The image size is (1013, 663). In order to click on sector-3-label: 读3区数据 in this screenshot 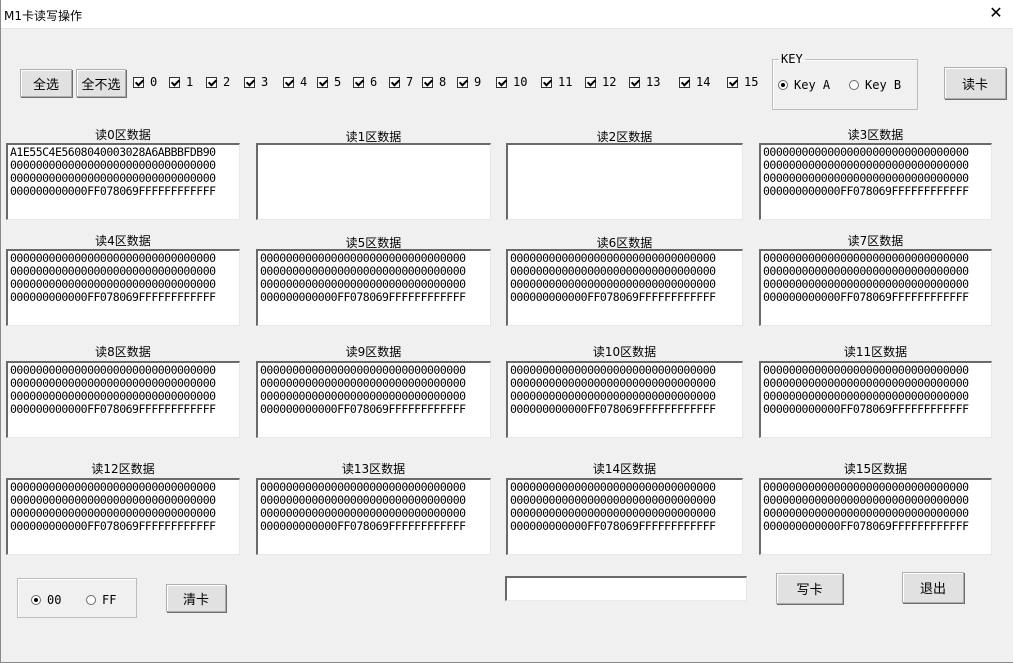, I will do `click(875, 135)`.